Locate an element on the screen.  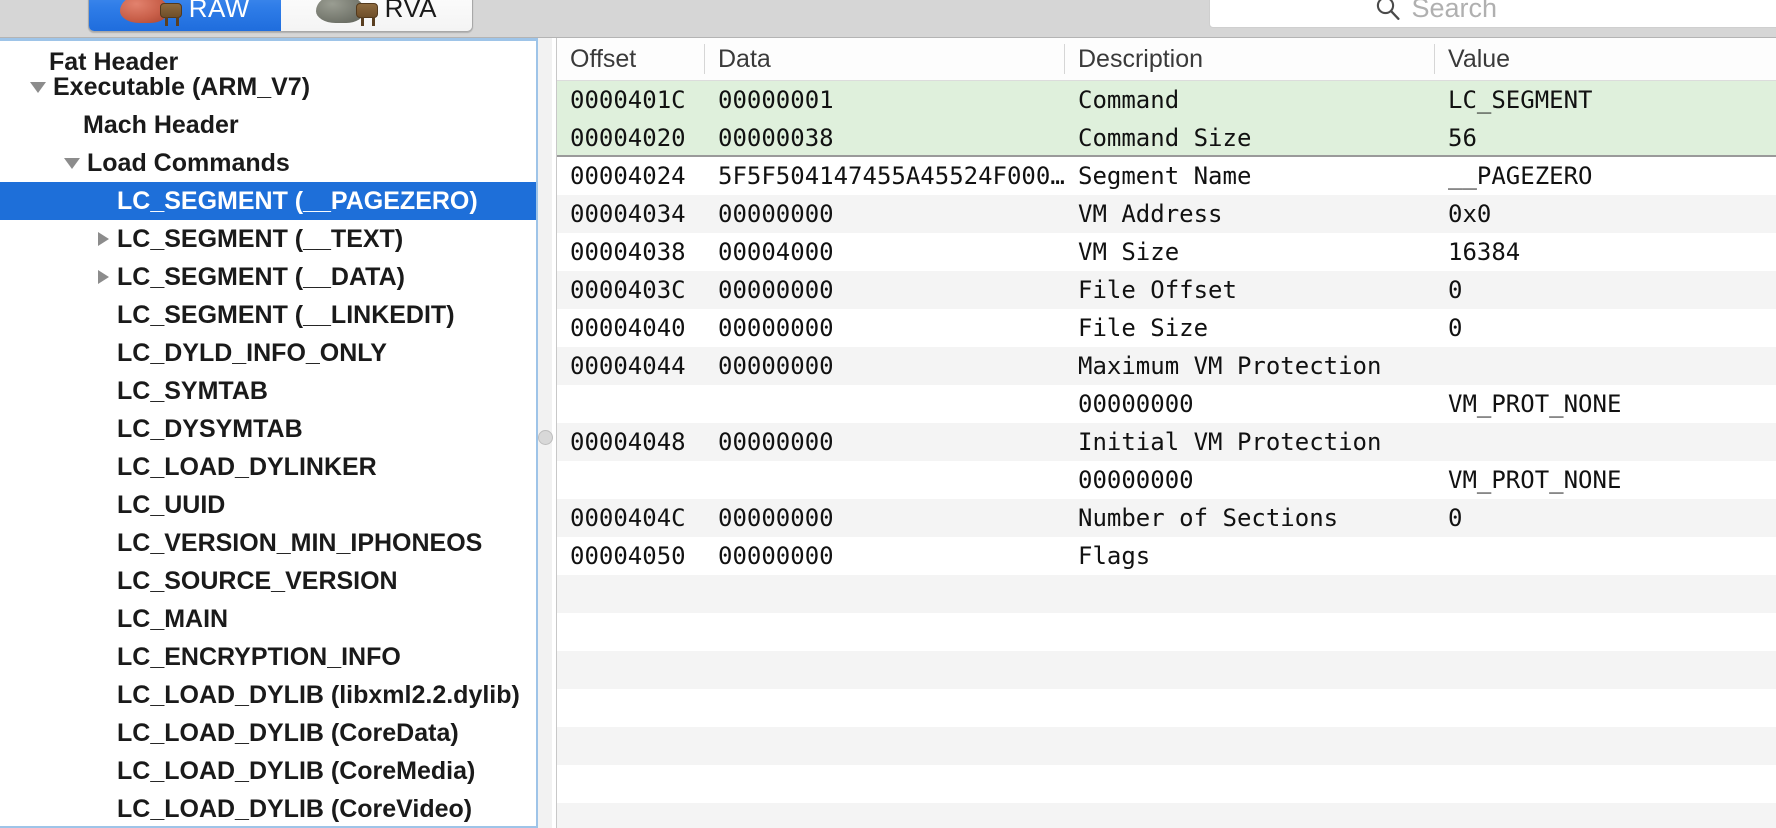
table-row: 00004040 00000000 File Size 0 is located at coordinates (1166, 328).